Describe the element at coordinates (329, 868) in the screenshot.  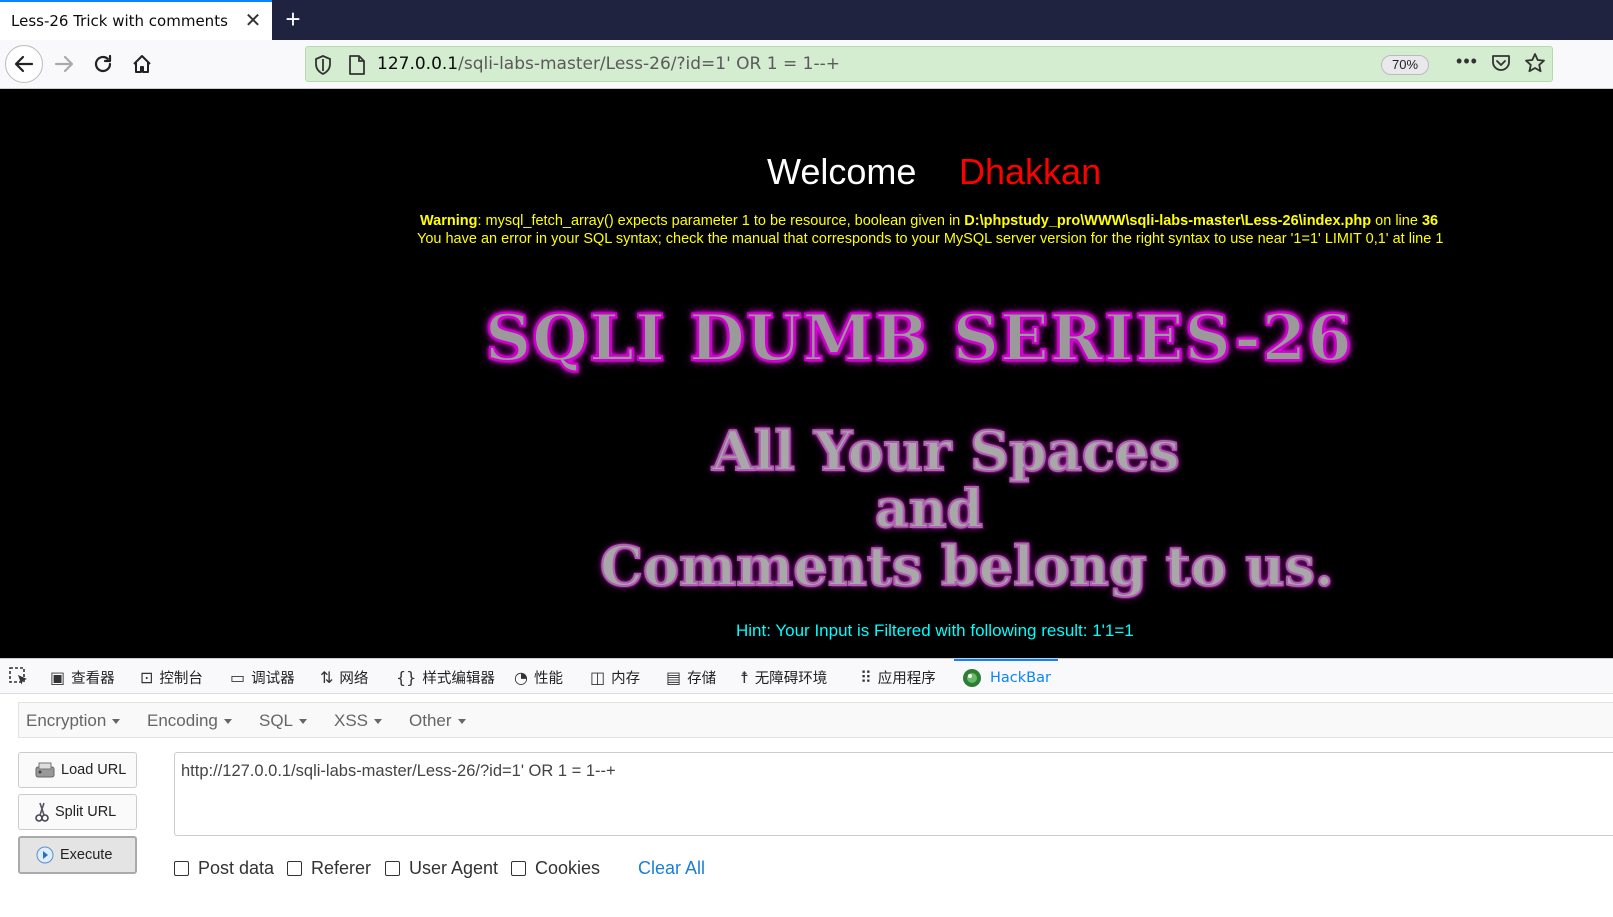
I see `referer-checkbox: Referer` at that location.